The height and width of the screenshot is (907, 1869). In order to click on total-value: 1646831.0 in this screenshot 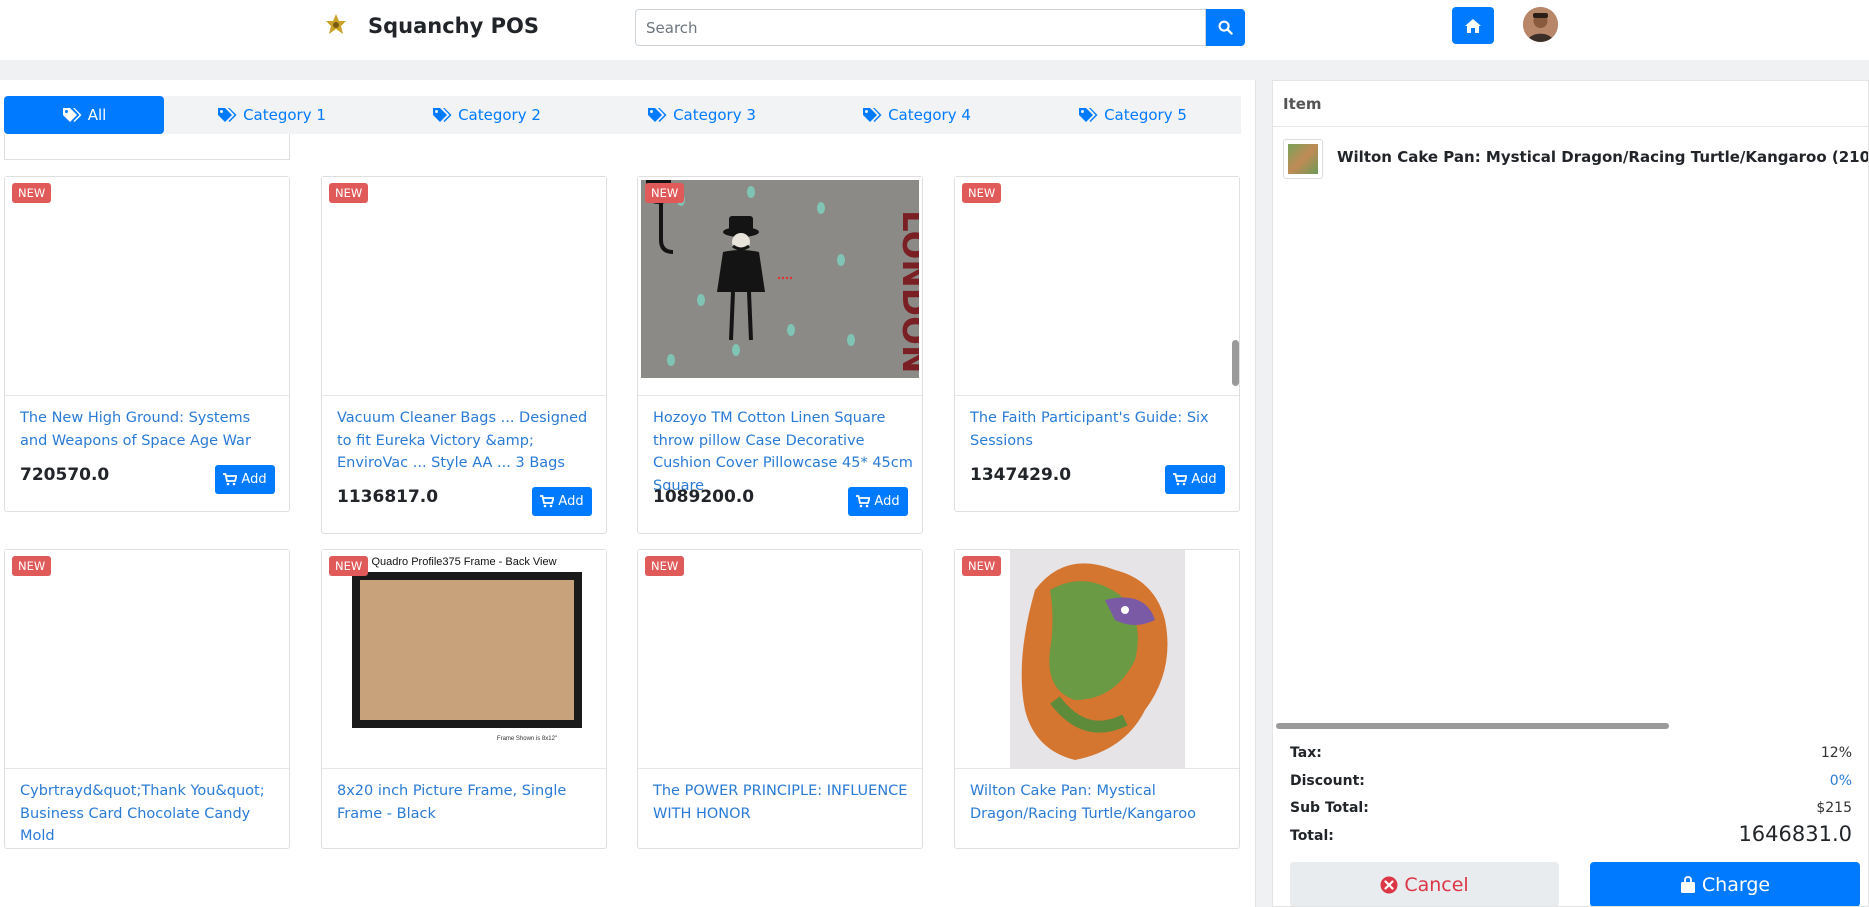, I will do `click(1795, 834)`.